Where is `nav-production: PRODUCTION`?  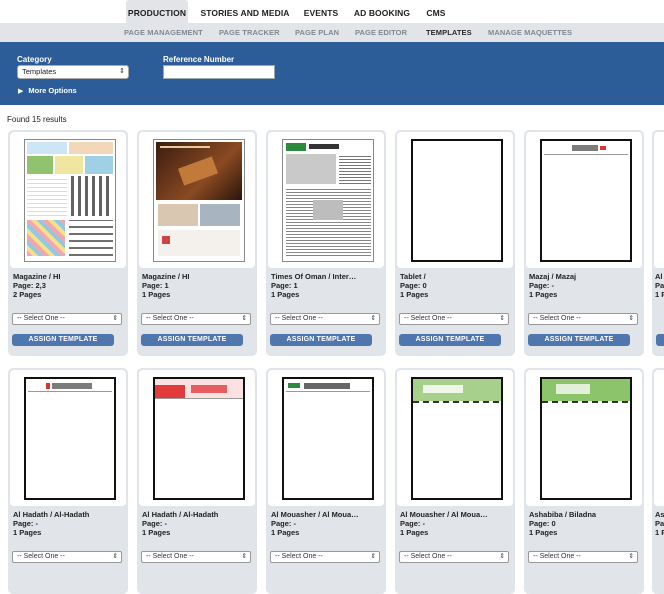
nav-production: PRODUCTION is located at coordinates (157, 11).